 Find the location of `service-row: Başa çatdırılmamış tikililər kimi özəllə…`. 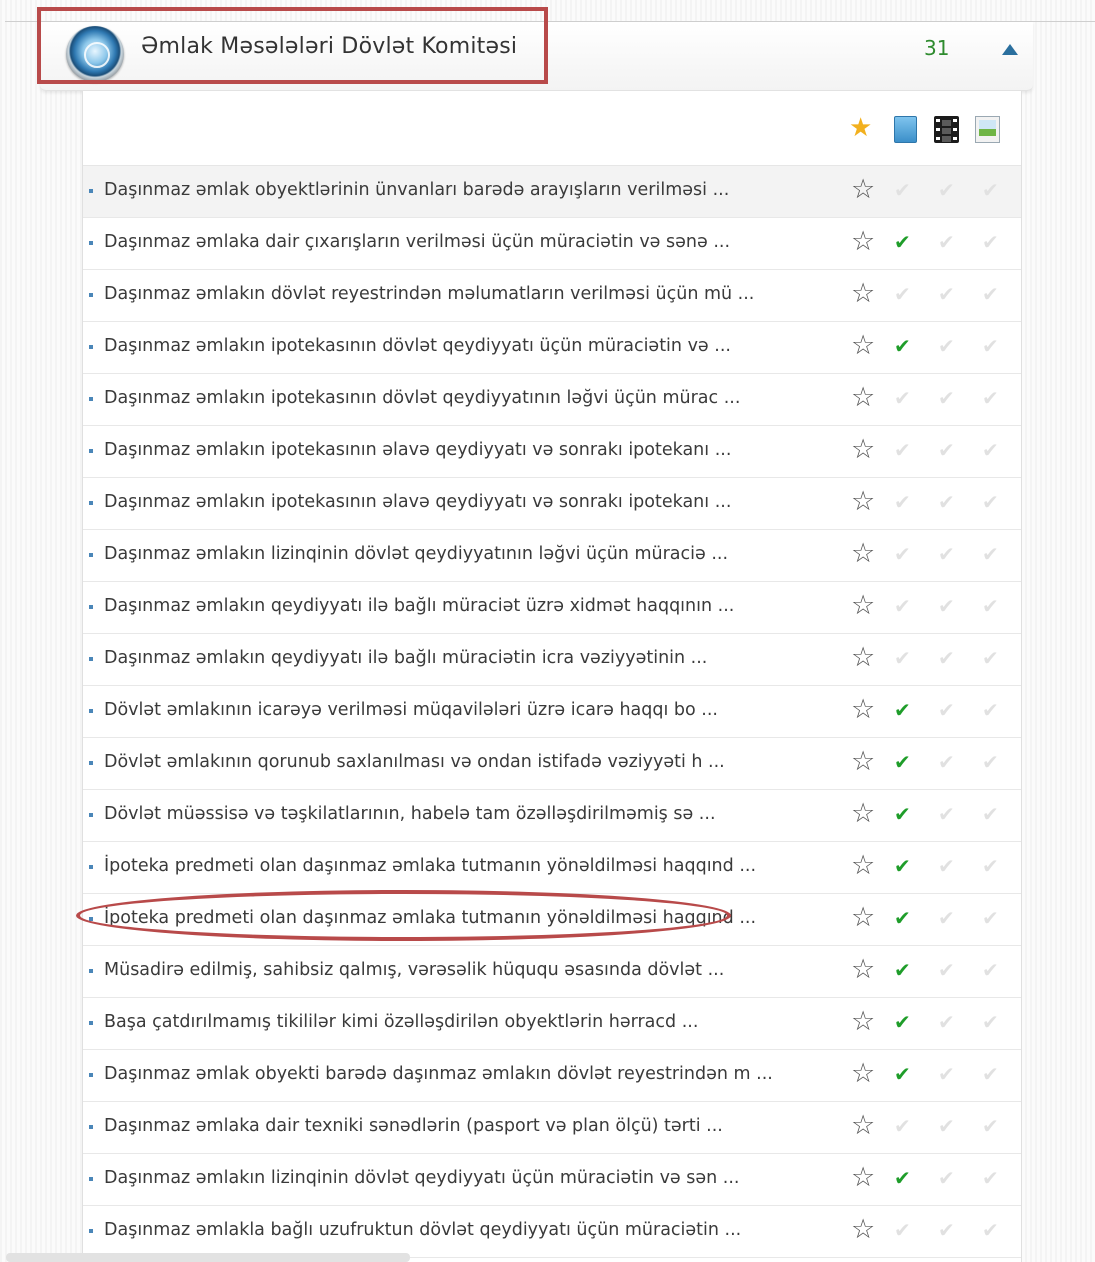

service-row: Başa çatdırılmamış tikililər kimi özəllə… is located at coordinates (552, 1024).